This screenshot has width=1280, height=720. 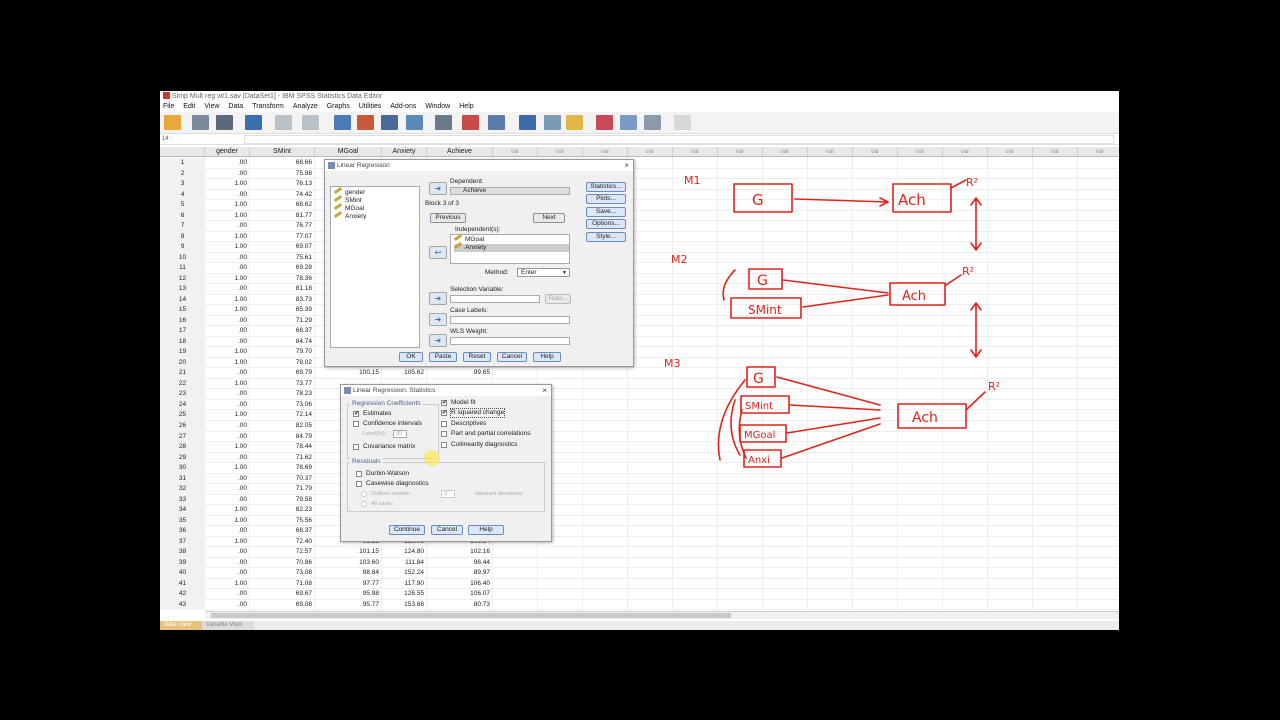 What do you see at coordinates (994, 386) in the screenshot?
I see `text-r2-model3: R²` at bounding box center [994, 386].